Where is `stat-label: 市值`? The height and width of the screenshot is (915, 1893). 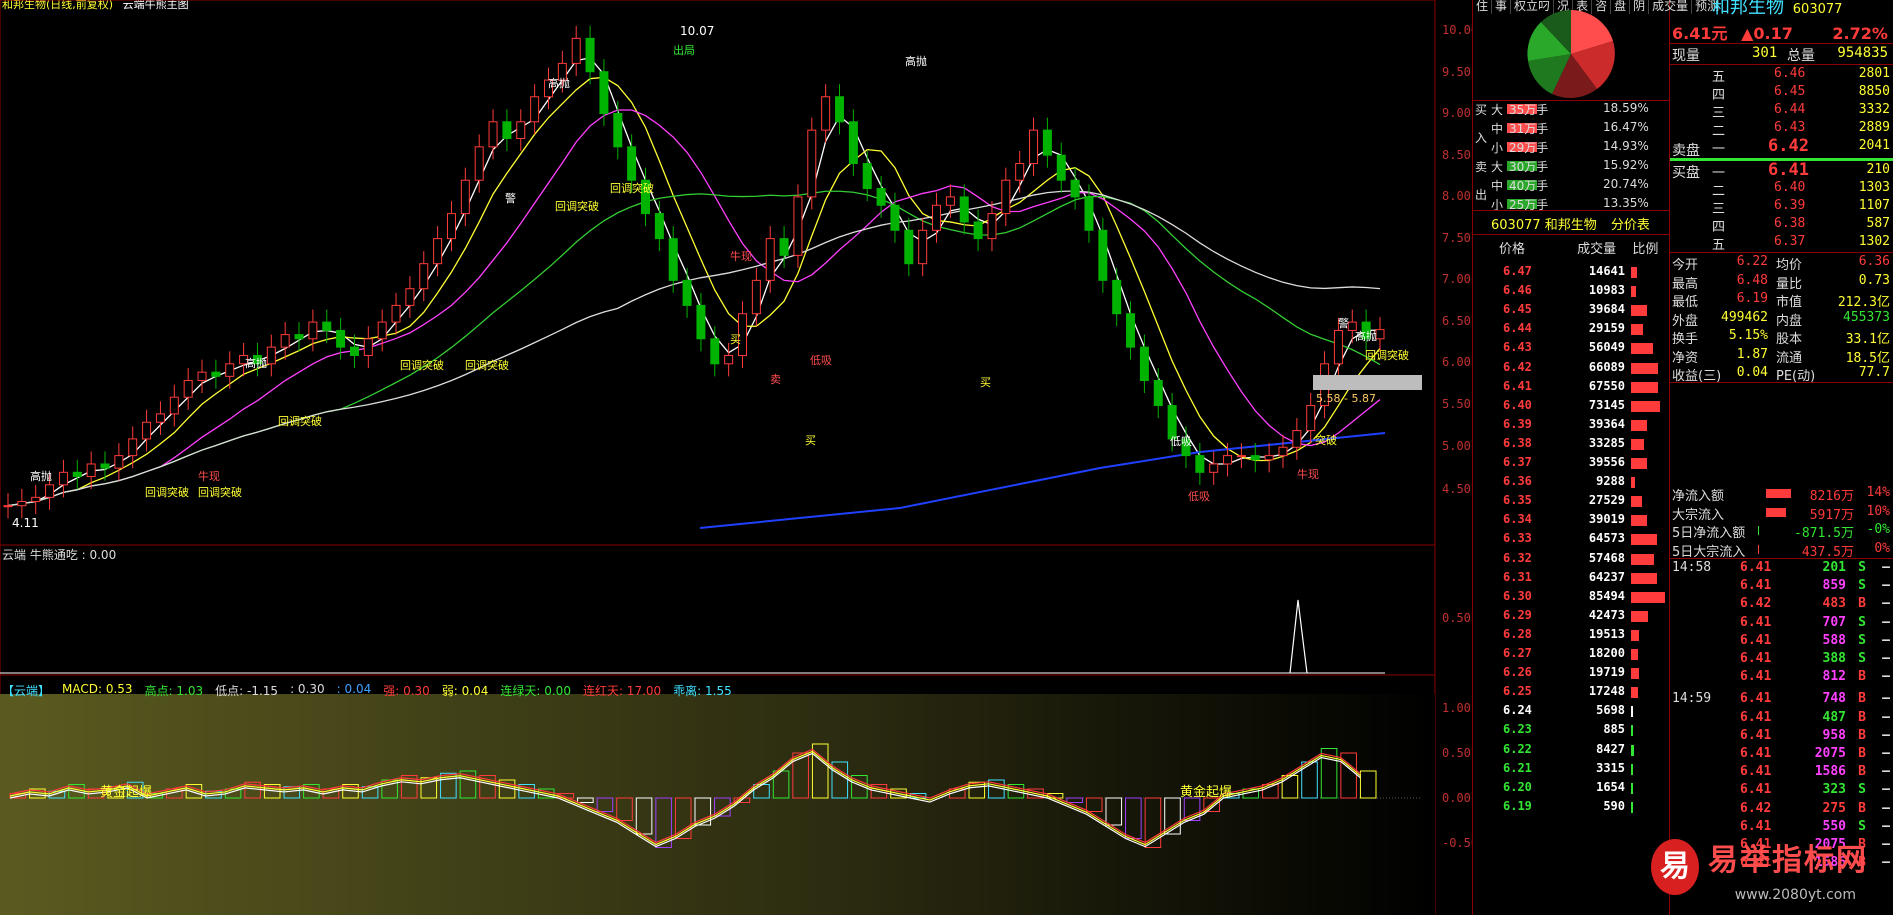 stat-label: 市值 is located at coordinates (1789, 302).